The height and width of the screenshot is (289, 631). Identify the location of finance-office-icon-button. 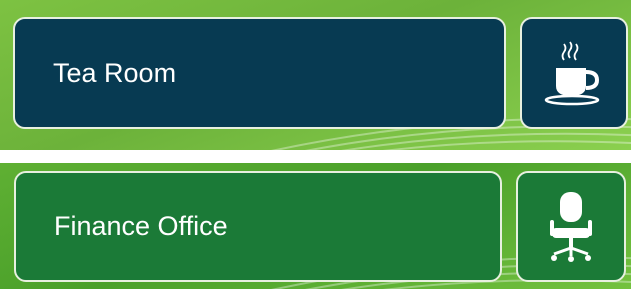
(571, 226).